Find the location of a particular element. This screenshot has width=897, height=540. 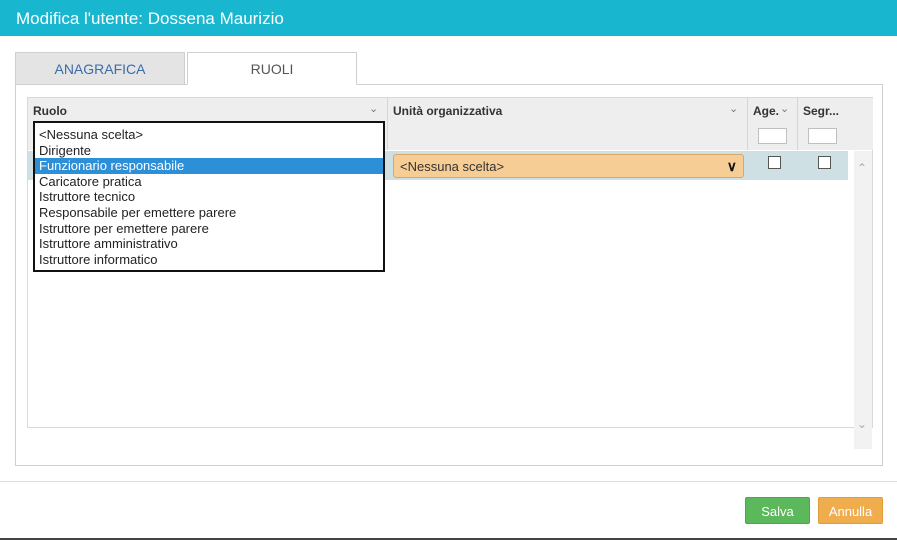

ruolo-option: Caricatore pratica is located at coordinates (209, 182).